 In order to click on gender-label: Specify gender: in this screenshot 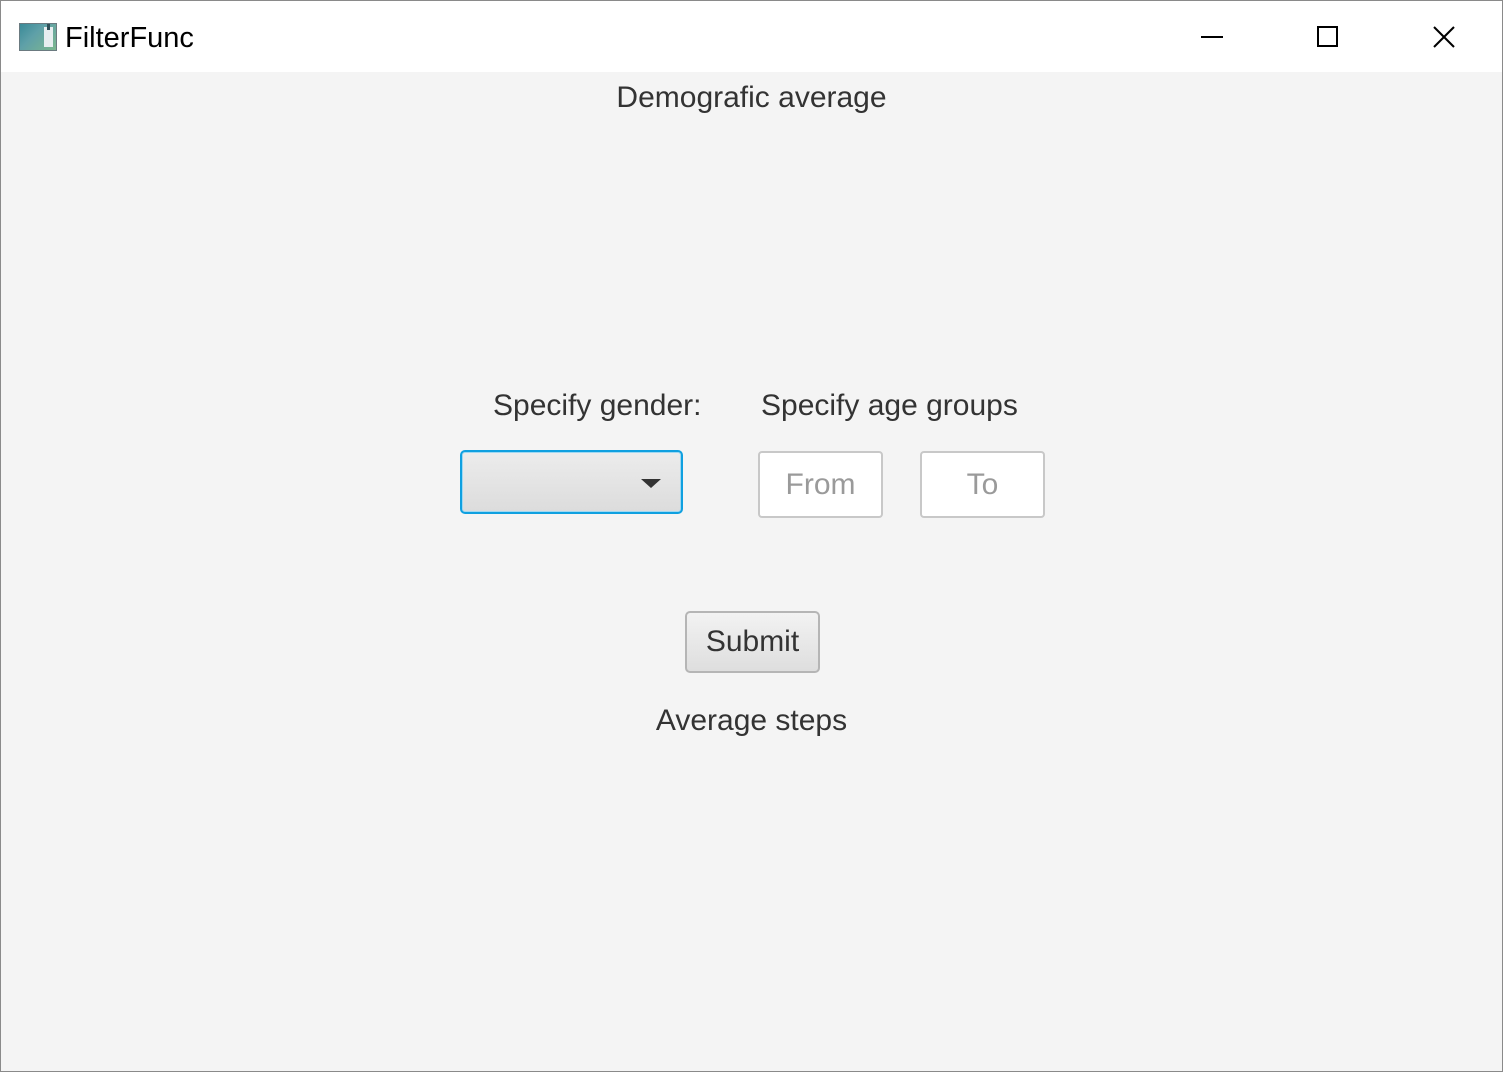, I will do `click(597, 405)`.